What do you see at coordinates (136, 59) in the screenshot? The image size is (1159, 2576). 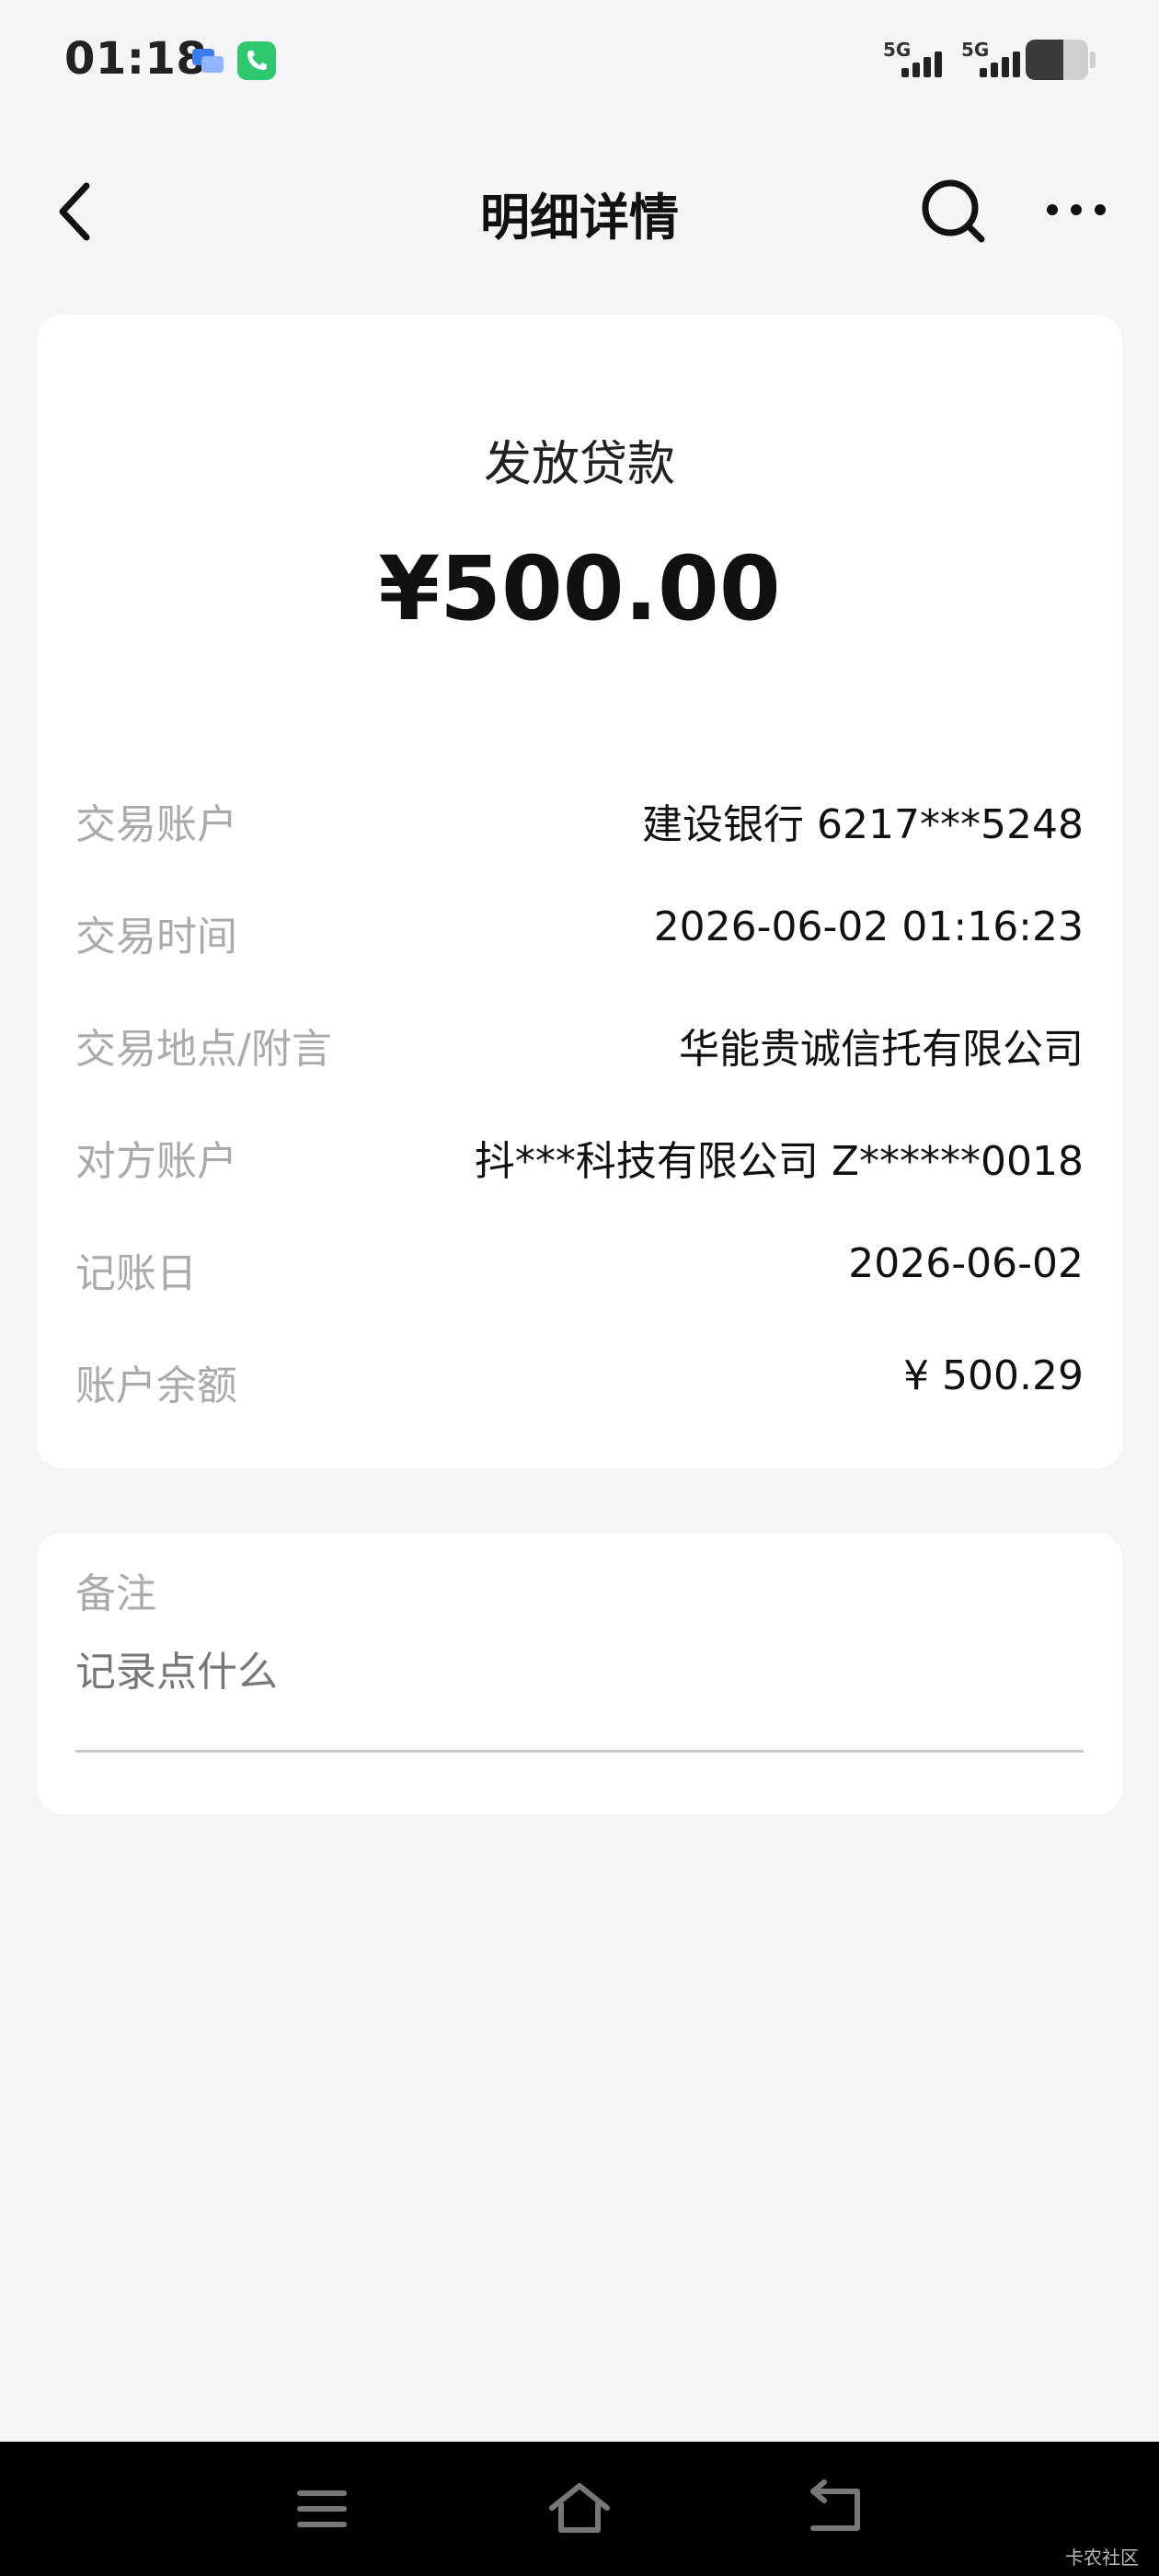 I see `status-time: 01:18` at bounding box center [136, 59].